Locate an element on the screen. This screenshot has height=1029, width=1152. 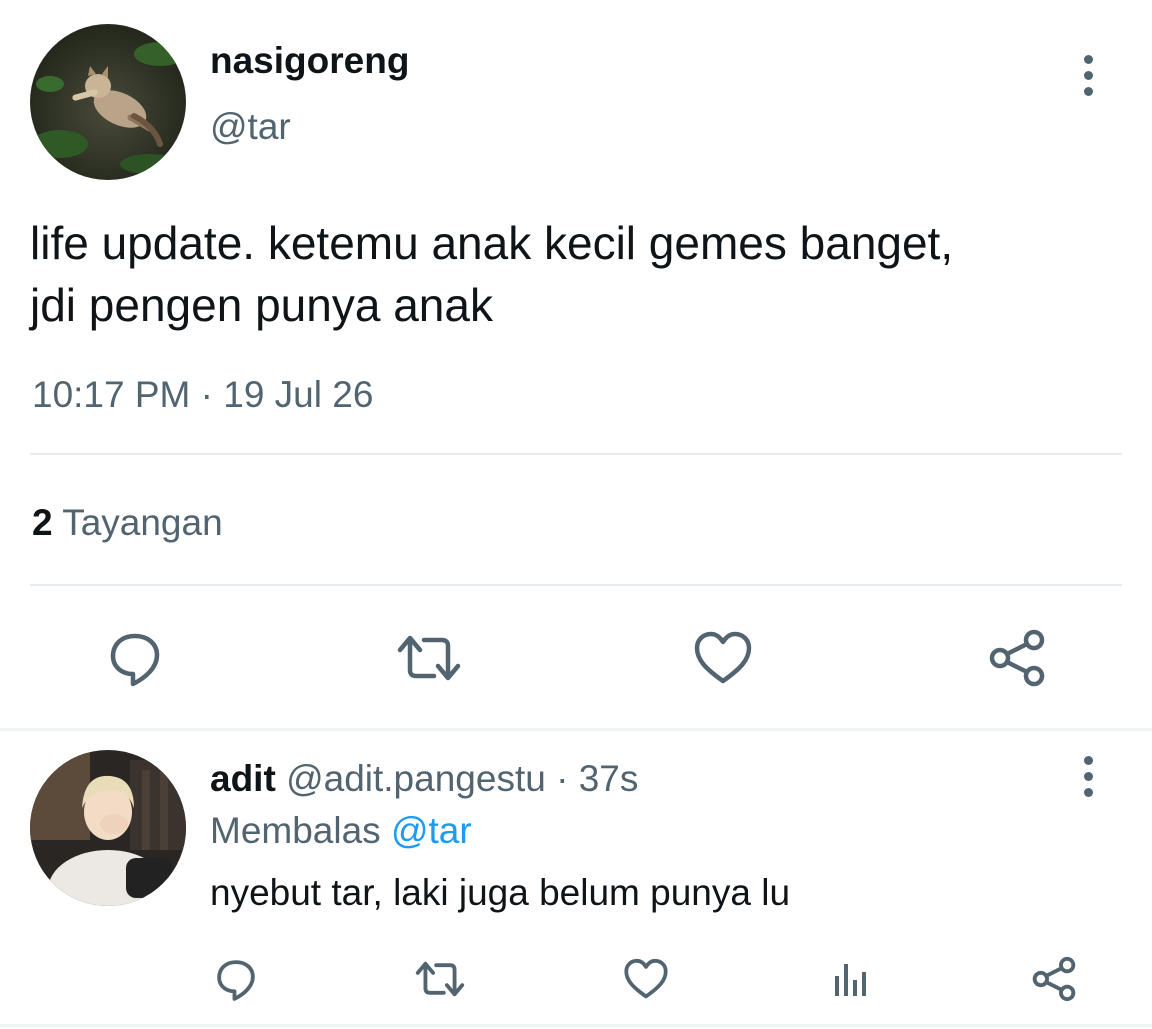
reply-handle: @adit.pangestu is located at coordinates (416, 778).